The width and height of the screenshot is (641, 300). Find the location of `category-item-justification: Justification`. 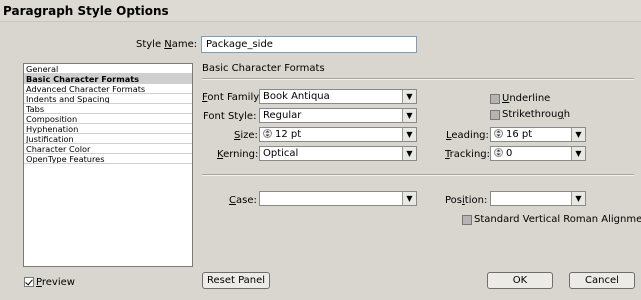

category-item-justification: Justification is located at coordinates (108, 139).